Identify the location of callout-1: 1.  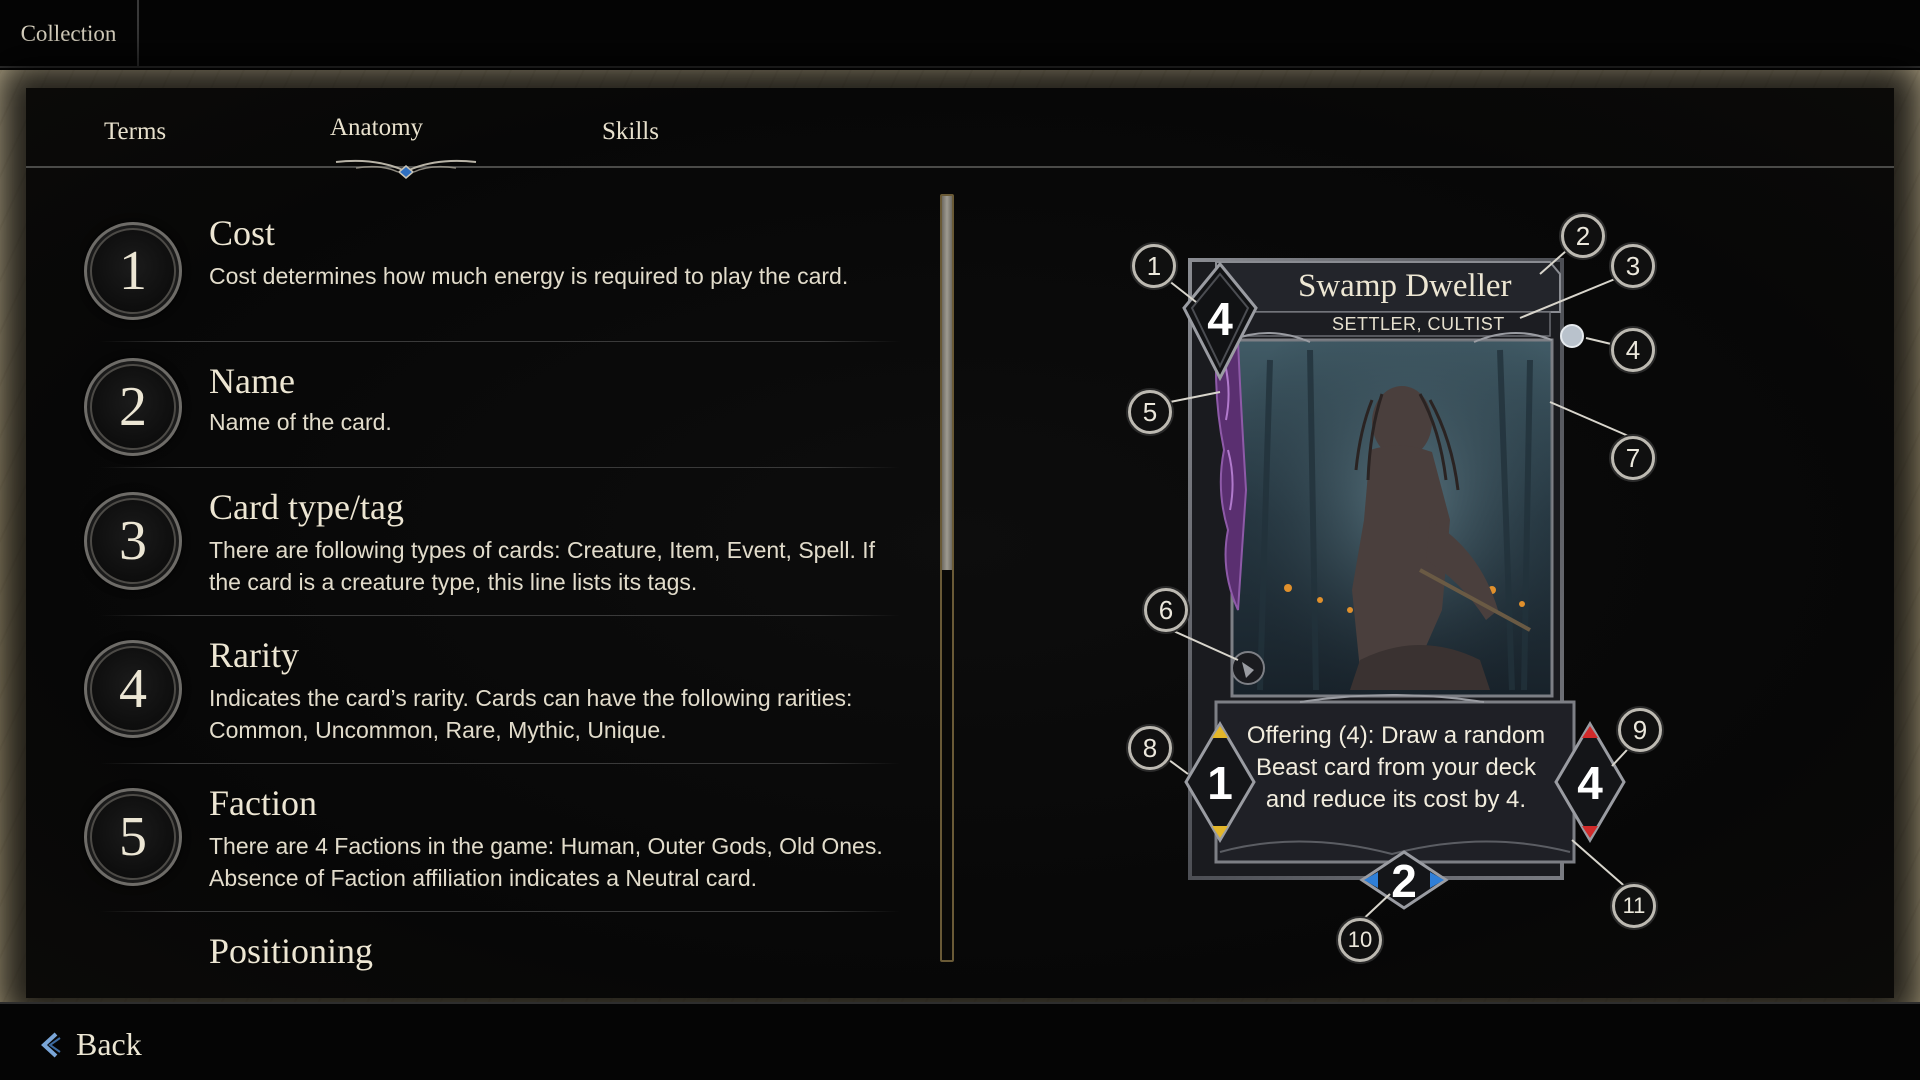
(1154, 266).